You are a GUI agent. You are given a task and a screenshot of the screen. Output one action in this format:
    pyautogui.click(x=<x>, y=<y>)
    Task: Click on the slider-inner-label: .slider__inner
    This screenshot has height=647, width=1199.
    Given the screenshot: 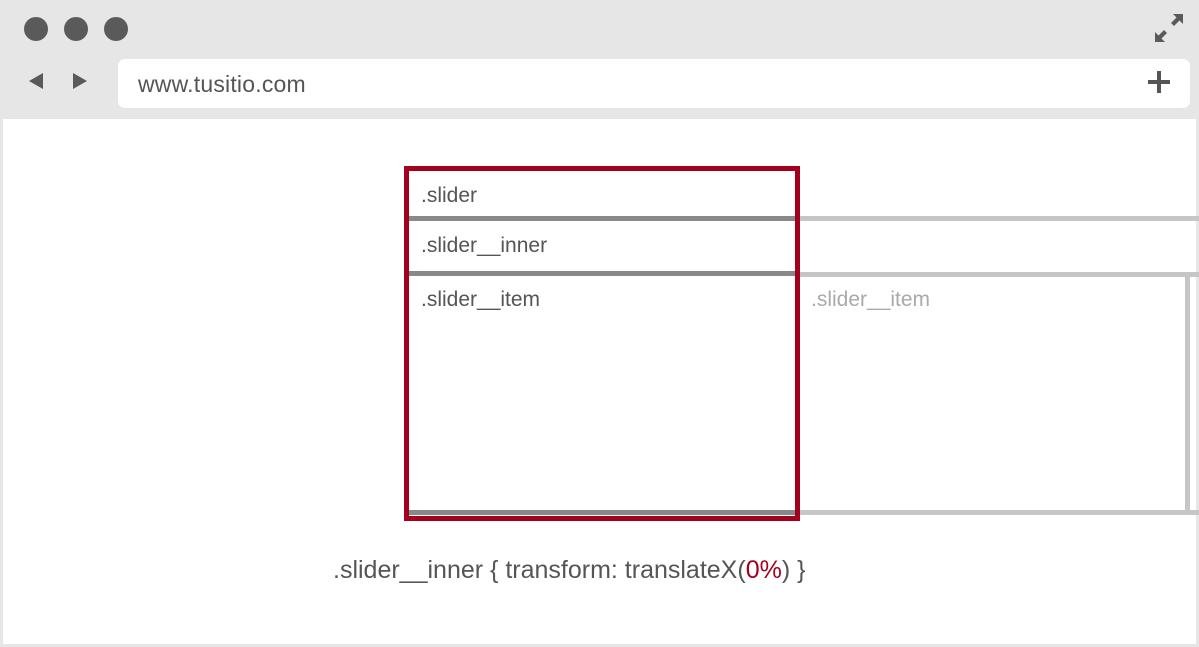 What is the action you would take?
    pyautogui.click(x=484, y=245)
    